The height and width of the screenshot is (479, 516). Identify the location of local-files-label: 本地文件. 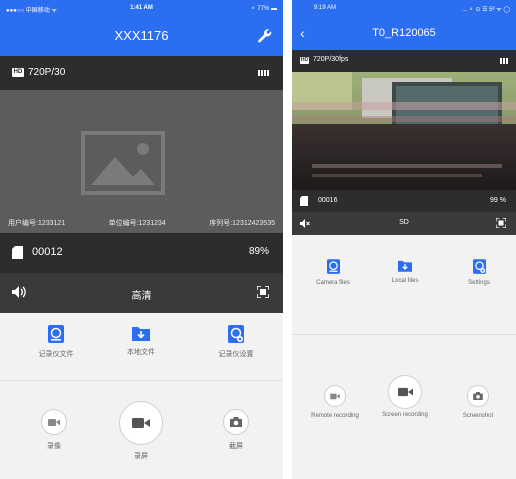
(141, 352).